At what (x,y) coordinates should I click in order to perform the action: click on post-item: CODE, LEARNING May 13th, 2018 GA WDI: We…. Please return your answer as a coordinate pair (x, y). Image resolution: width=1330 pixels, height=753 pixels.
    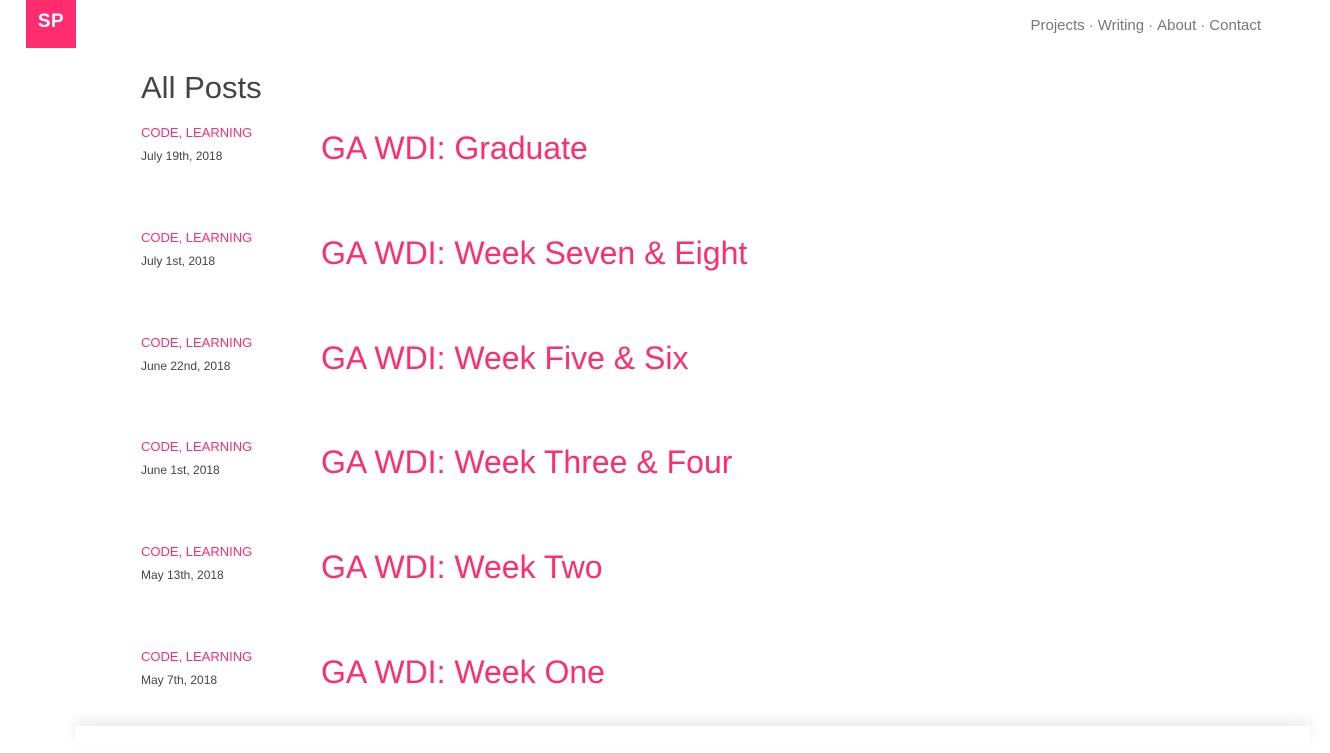
    Looking at the image, I should click on (691, 595).